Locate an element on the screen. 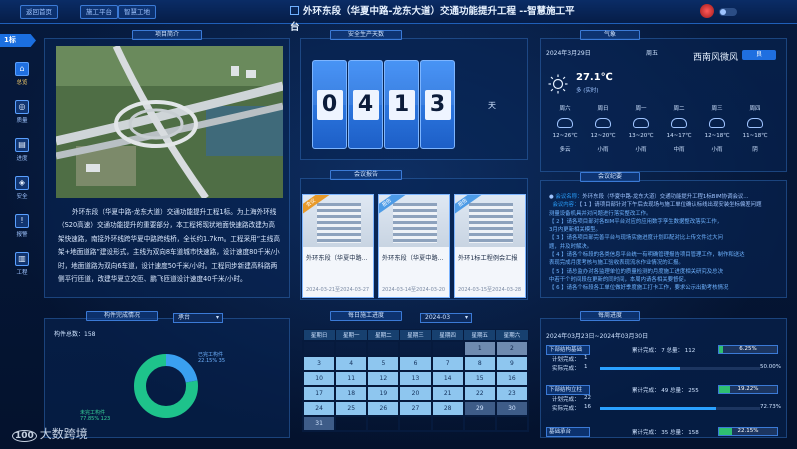 The height and width of the screenshot is (449, 797). calendar-day: 31 is located at coordinates (319, 423).